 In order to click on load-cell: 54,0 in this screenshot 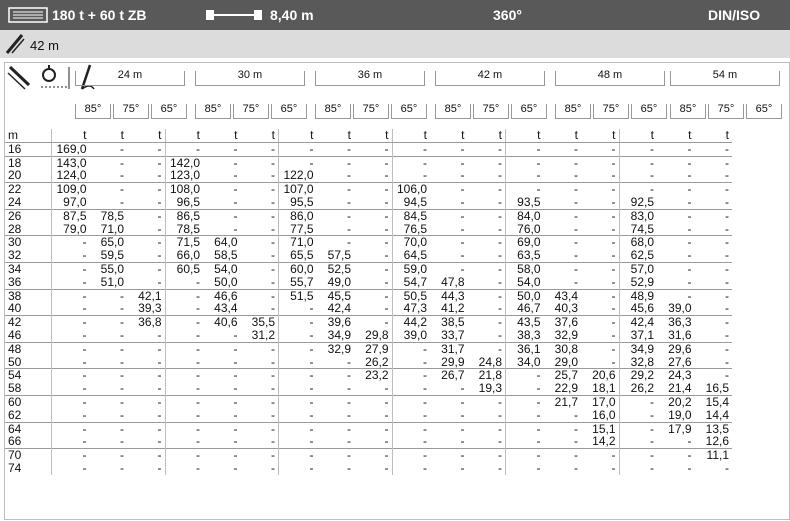, I will do `click(222, 268)`.